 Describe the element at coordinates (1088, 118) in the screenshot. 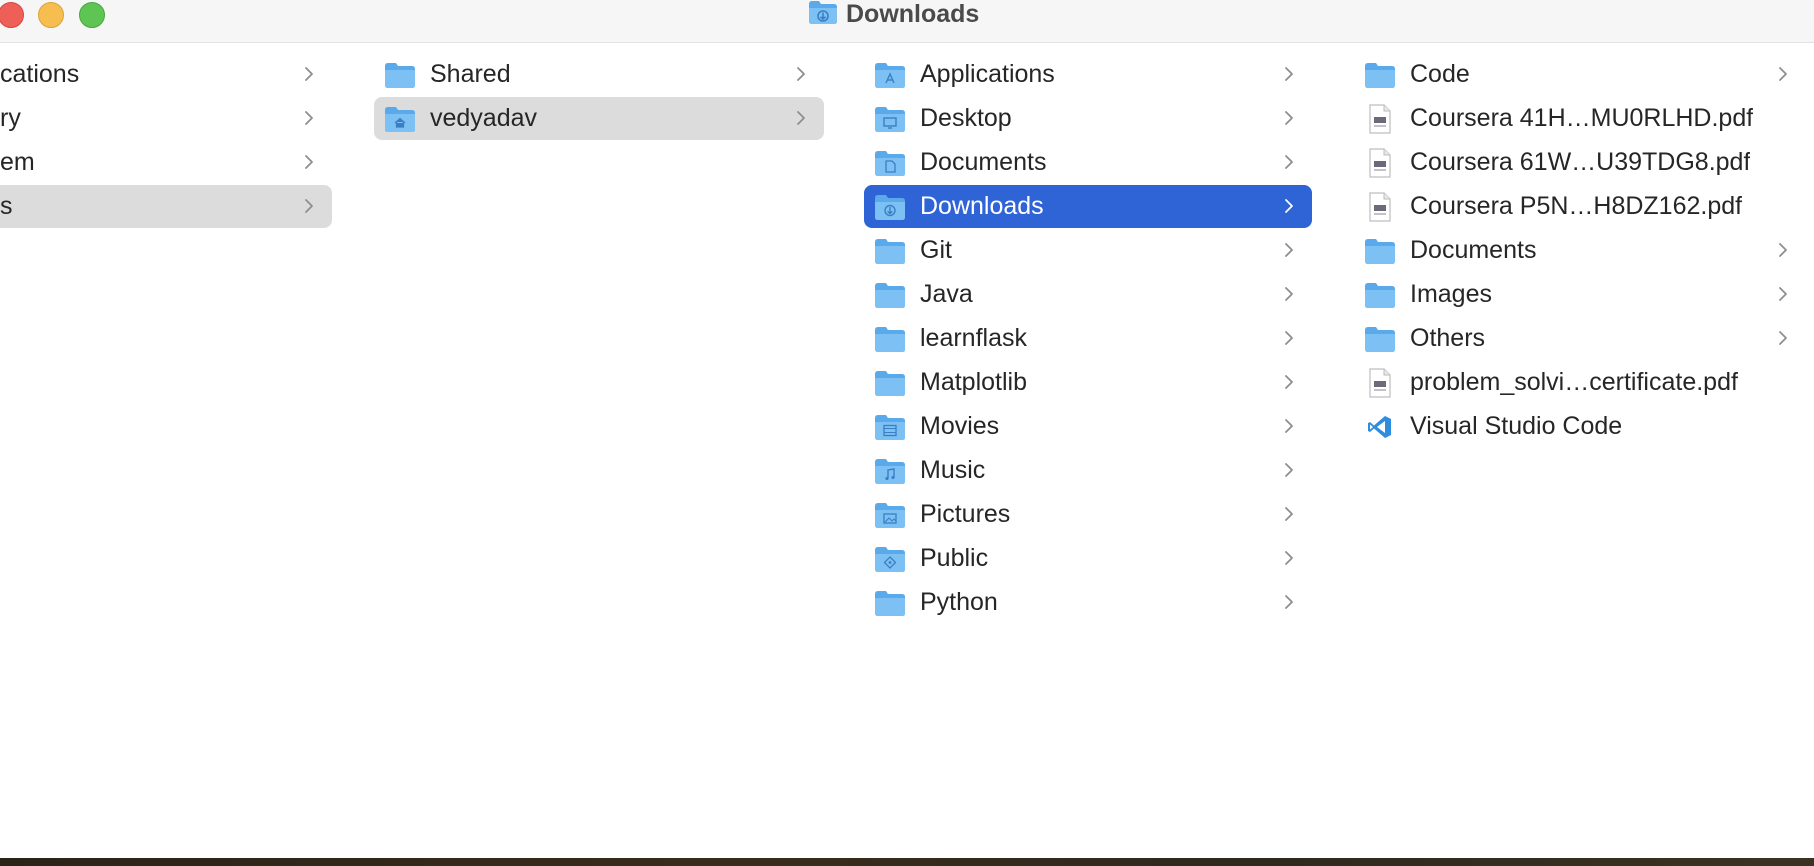

I see `list-item: Desktop` at that location.